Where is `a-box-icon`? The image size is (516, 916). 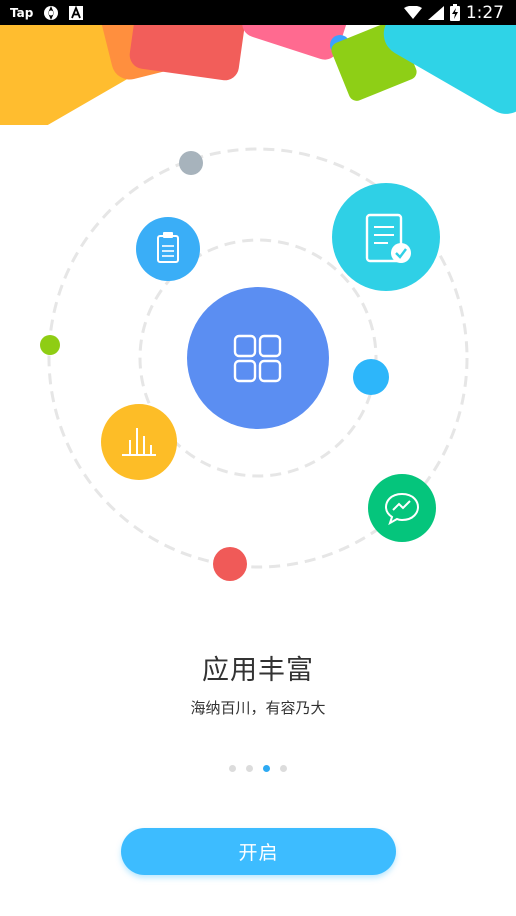 a-box-icon is located at coordinates (76, 12).